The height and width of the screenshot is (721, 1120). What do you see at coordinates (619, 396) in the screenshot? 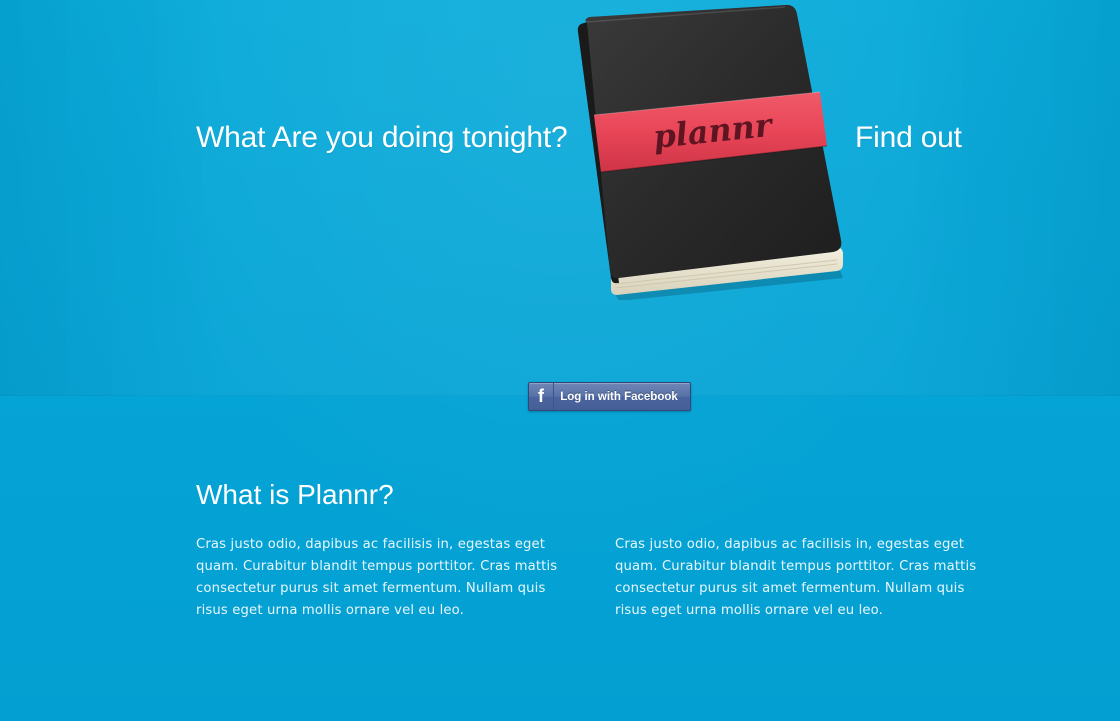
I see `facebook-login-label: Log in with Facebook` at bounding box center [619, 396].